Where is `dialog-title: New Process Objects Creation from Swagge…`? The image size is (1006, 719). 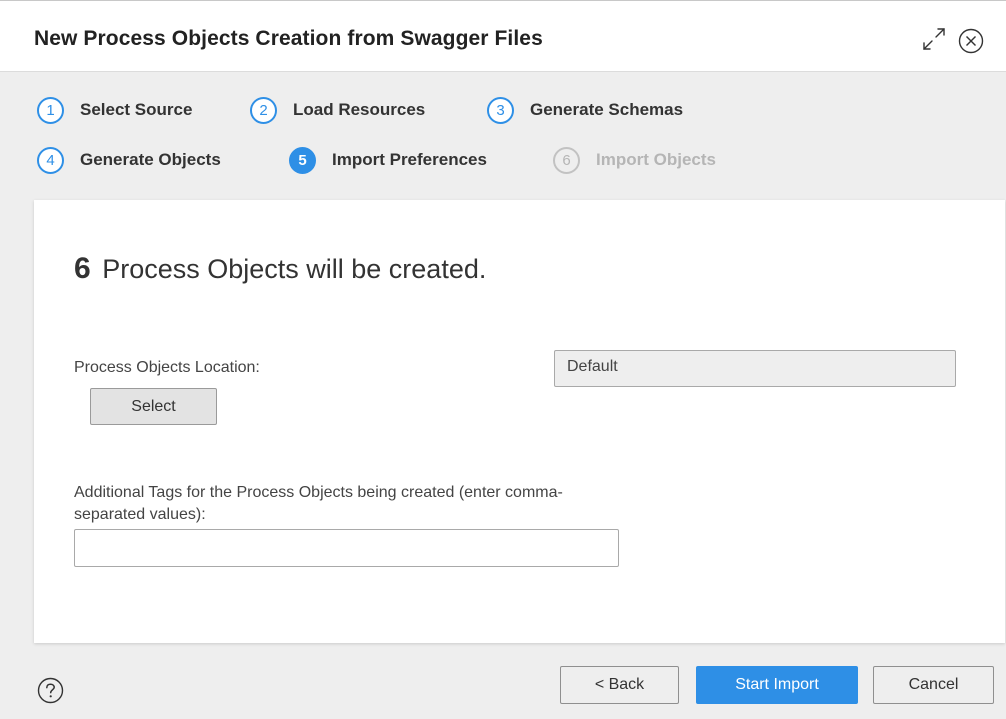
dialog-title: New Process Objects Creation from Swagge… is located at coordinates (288, 38).